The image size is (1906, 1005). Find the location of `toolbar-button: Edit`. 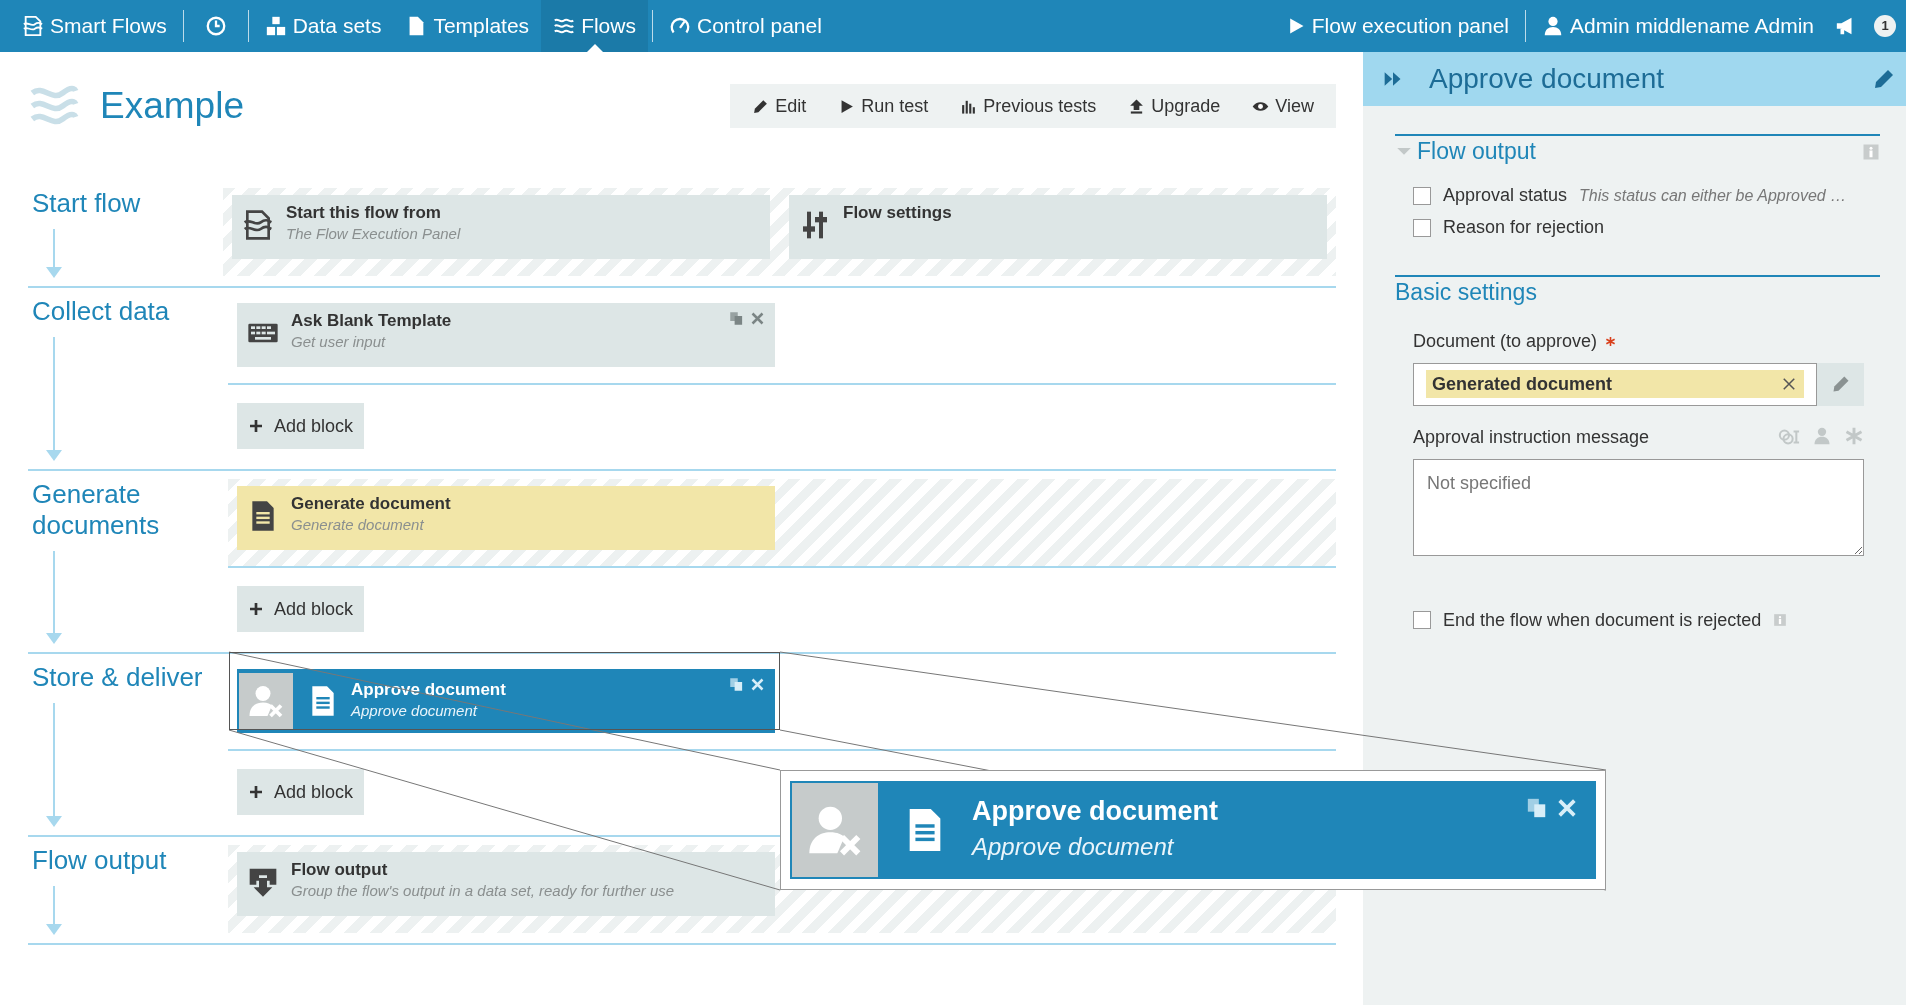

toolbar-button: Edit is located at coordinates (779, 106).